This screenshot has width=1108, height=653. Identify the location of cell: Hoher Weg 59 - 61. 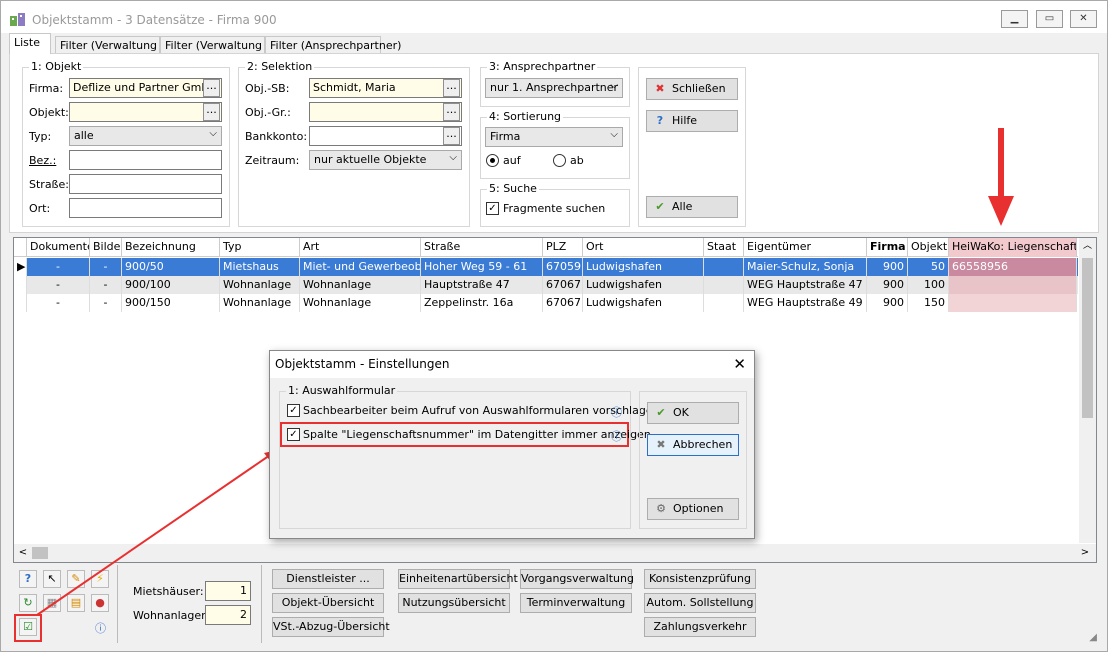
(482, 267).